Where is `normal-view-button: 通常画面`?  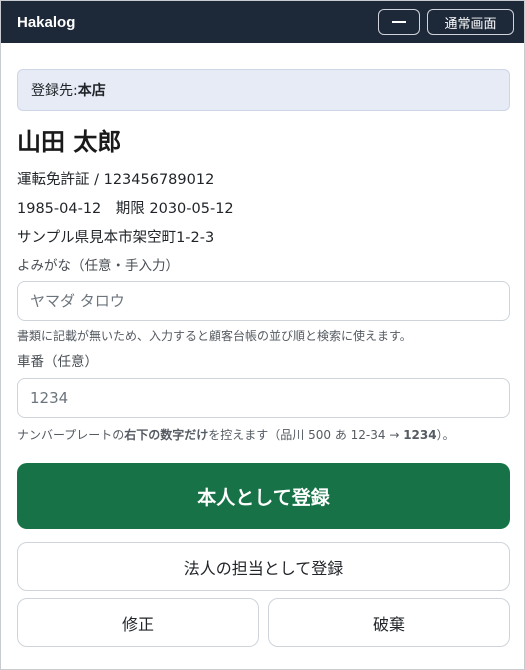
normal-view-button: 通常画面 is located at coordinates (470, 22).